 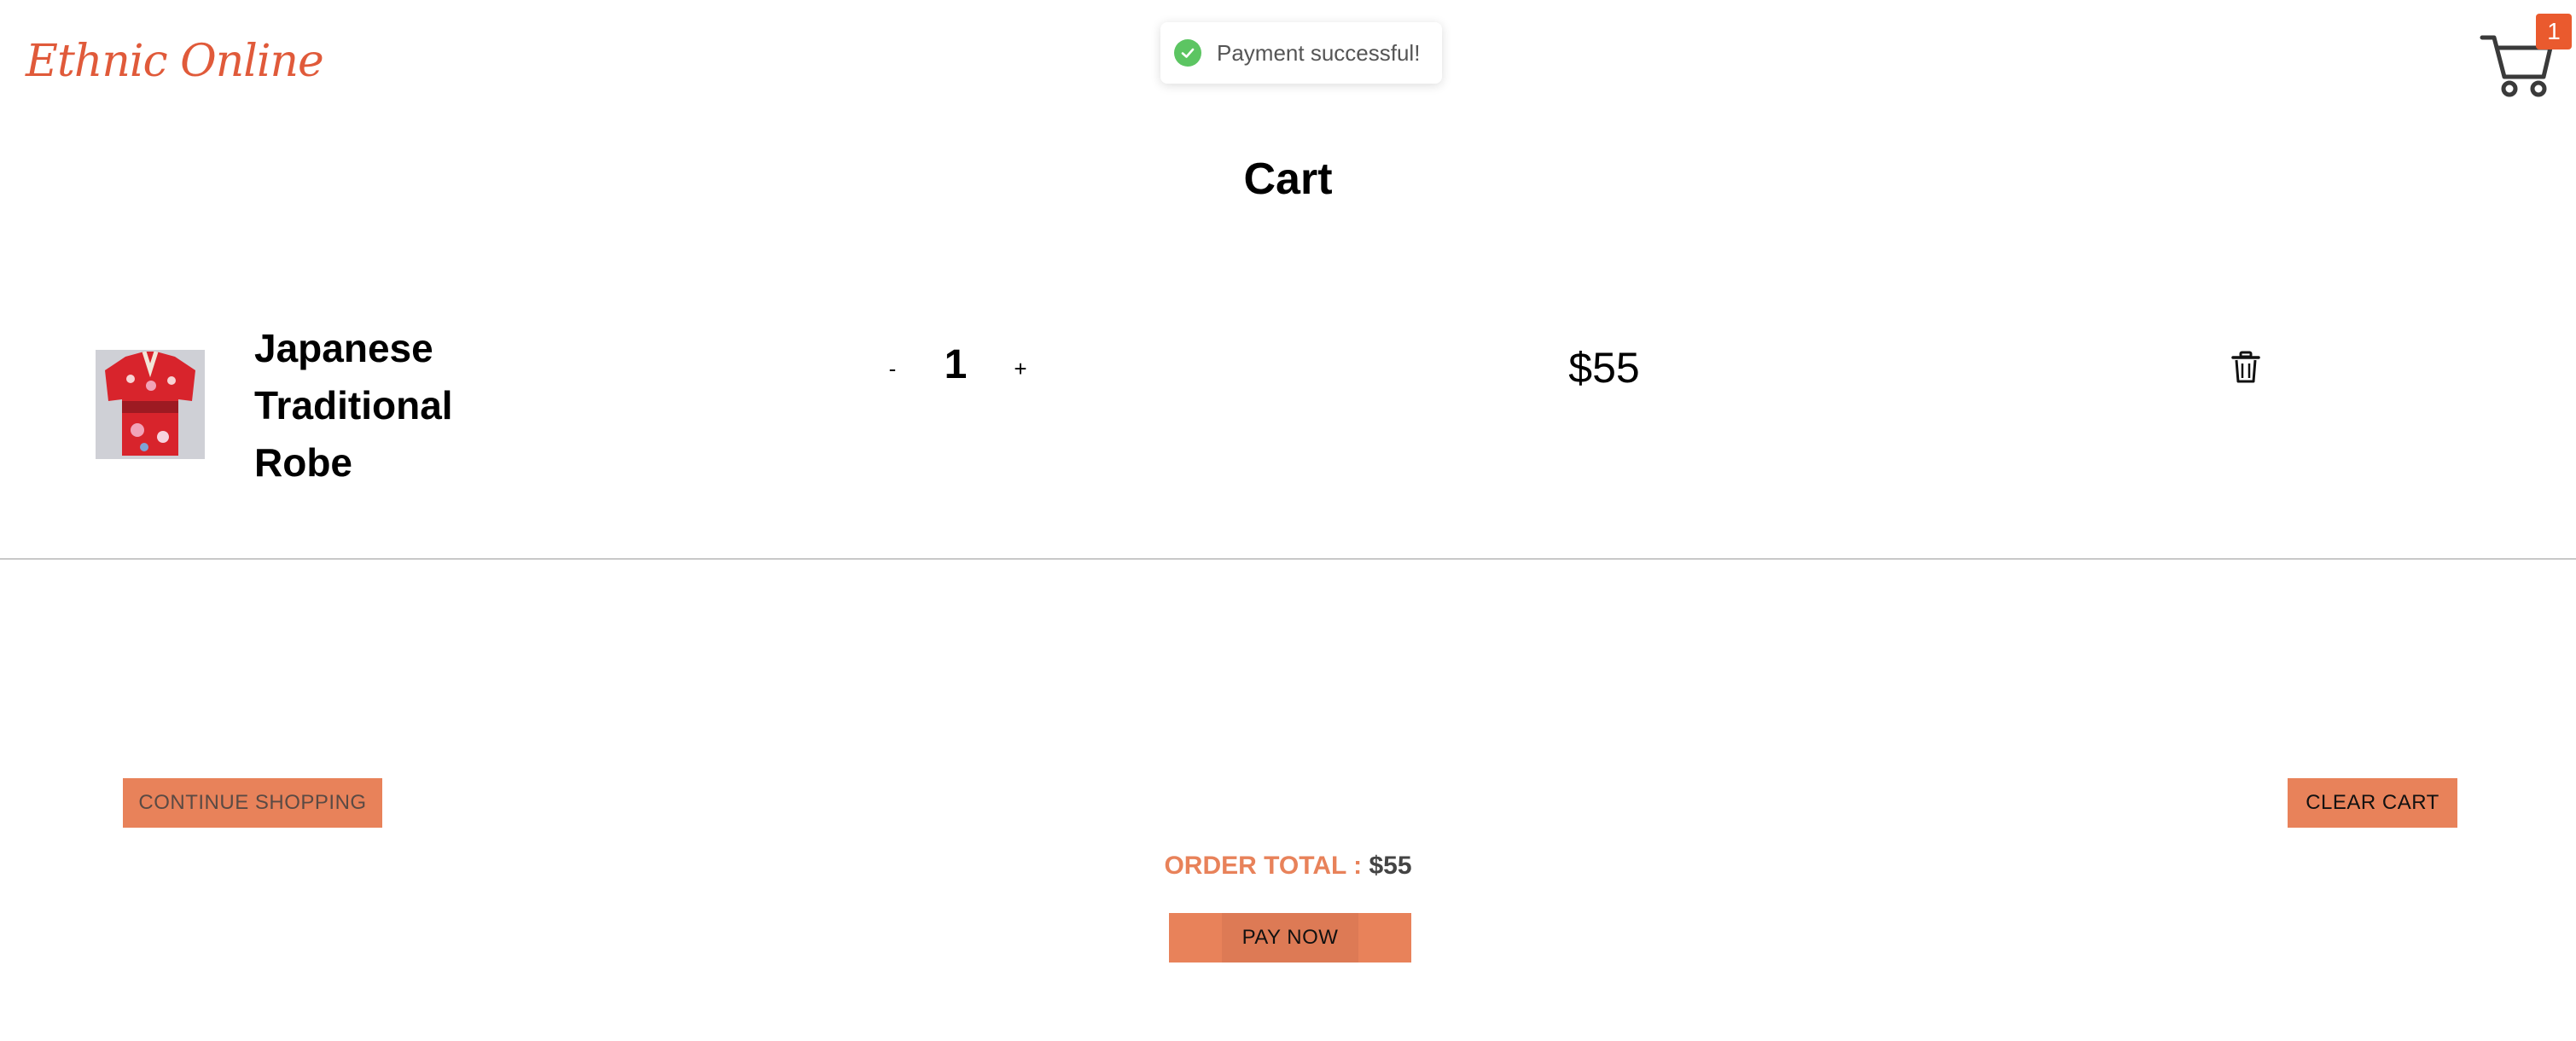 I want to click on page-title: Cart, so click(x=1288, y=179).